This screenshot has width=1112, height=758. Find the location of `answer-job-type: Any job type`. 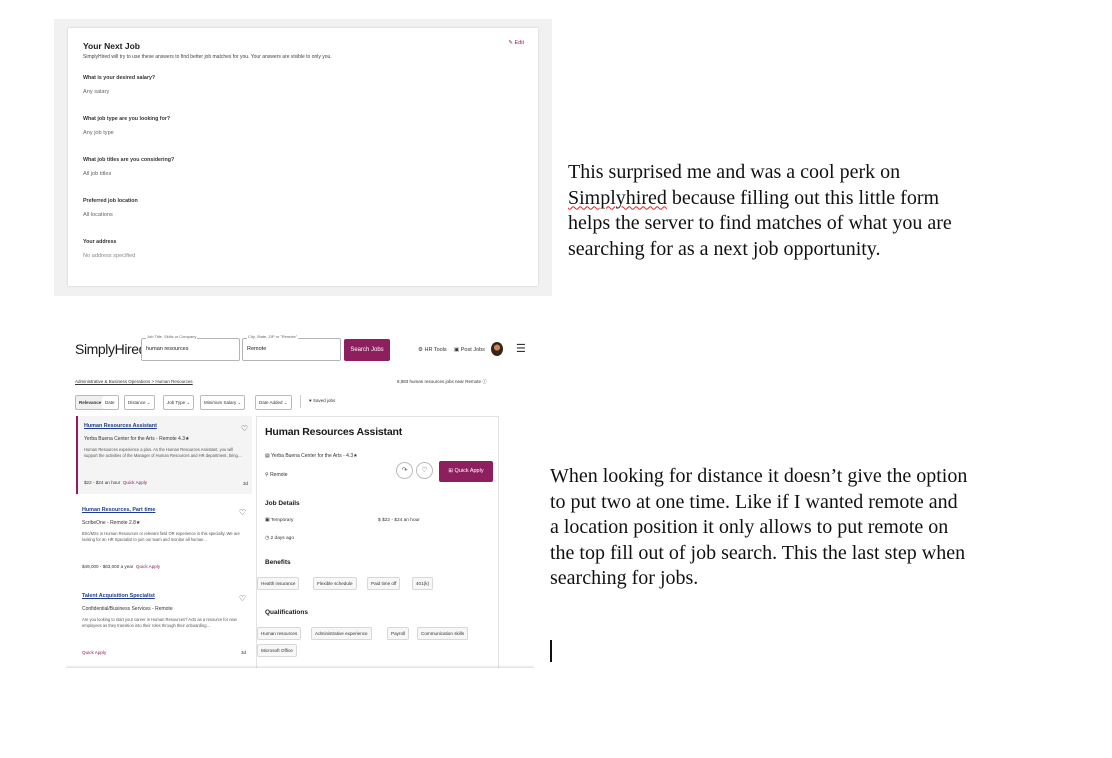

answer-job-type: Any job type is located at coordinates (98, 133).